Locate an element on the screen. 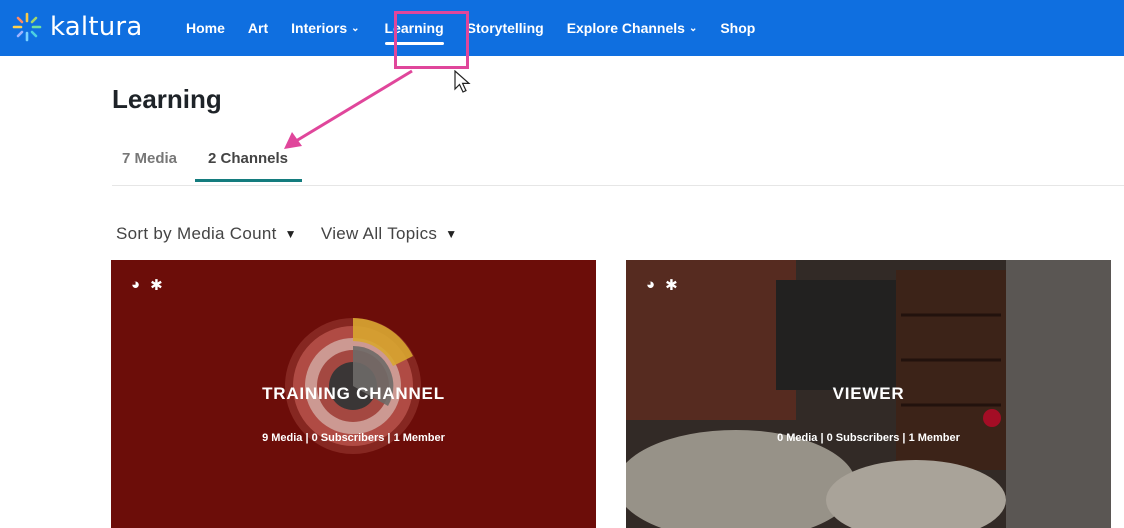  selected-tab-underline is located at coordinates (248, 180).